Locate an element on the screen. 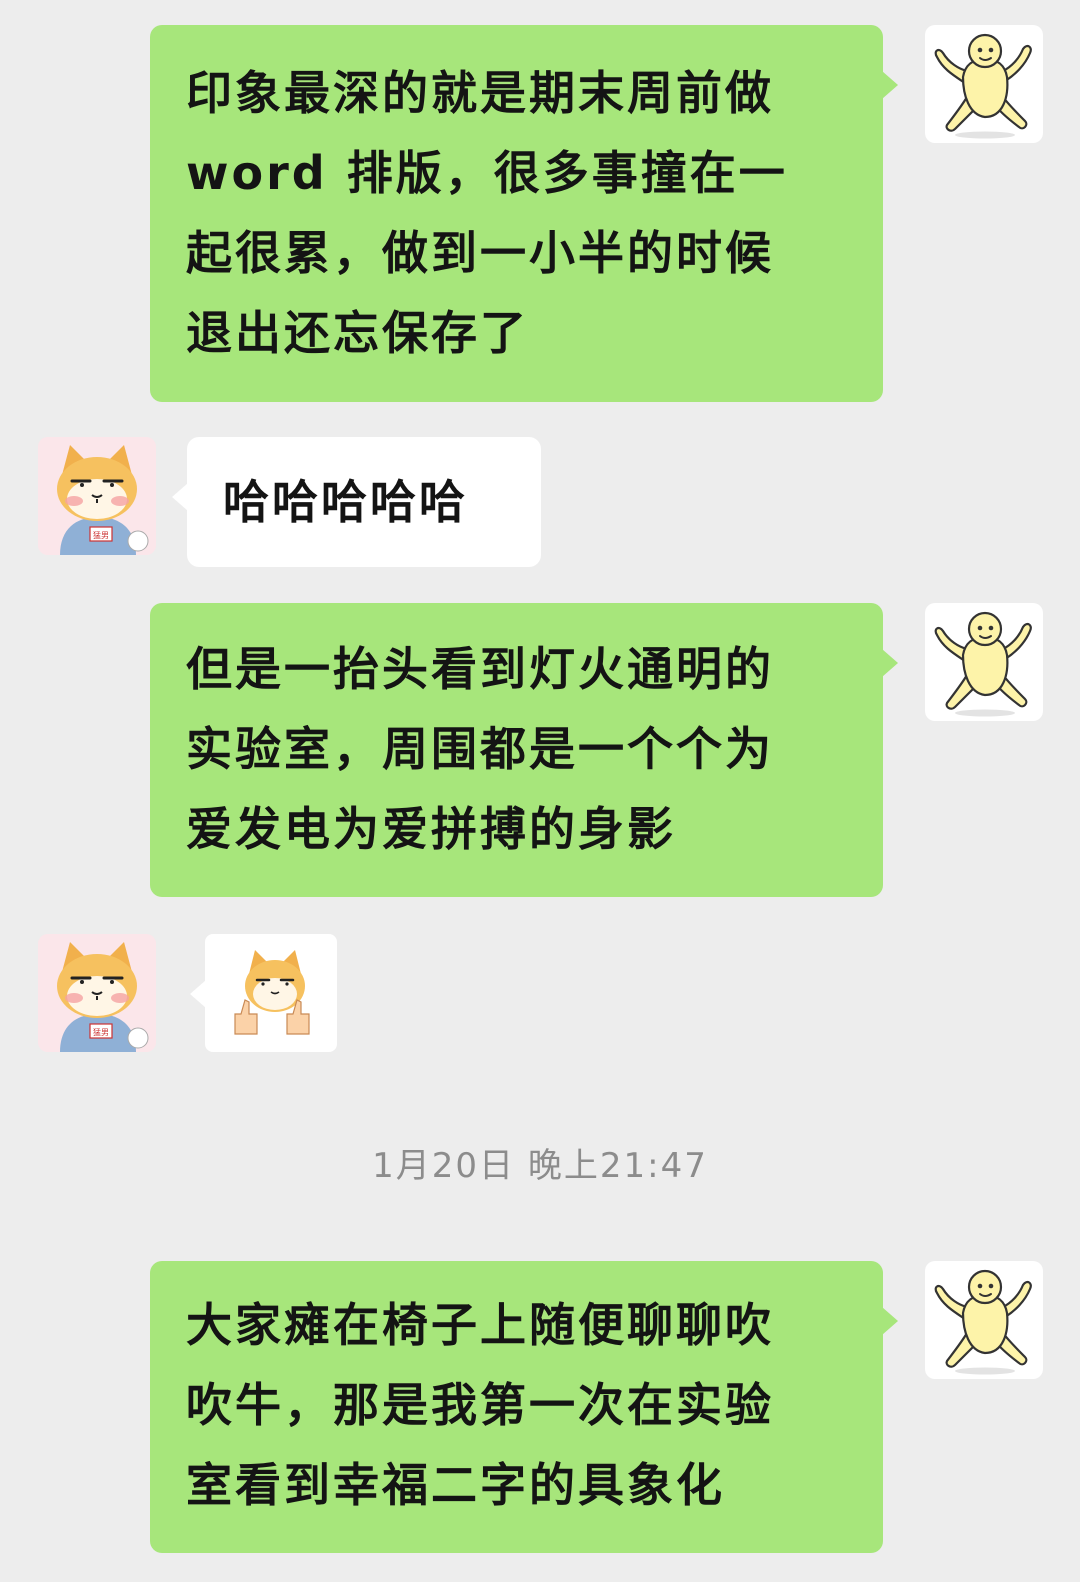  message-line: 起很累，做到一小半的时候 is located at coordinates (480, 253).